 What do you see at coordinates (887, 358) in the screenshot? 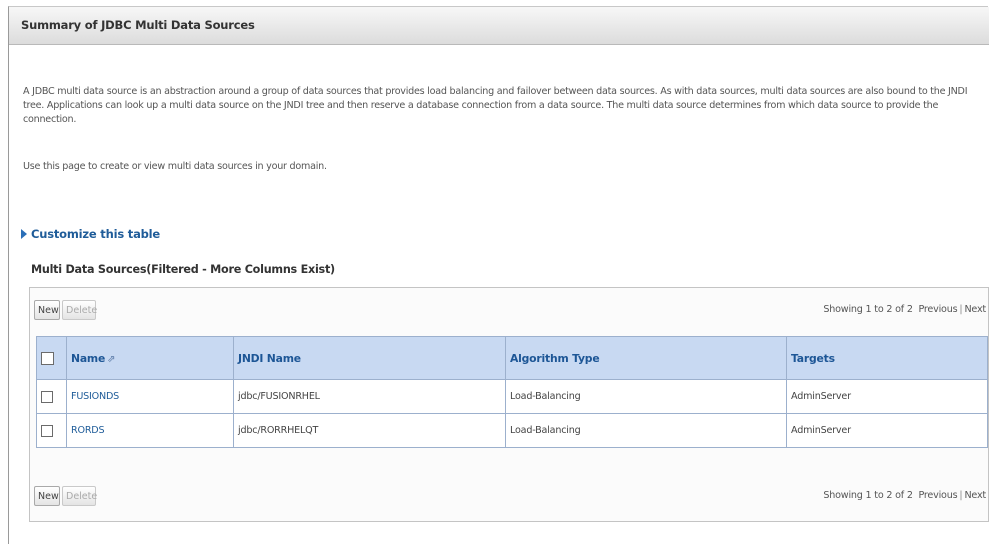
I see `column-header-targets: Targets` at bounding box center [887, 358].